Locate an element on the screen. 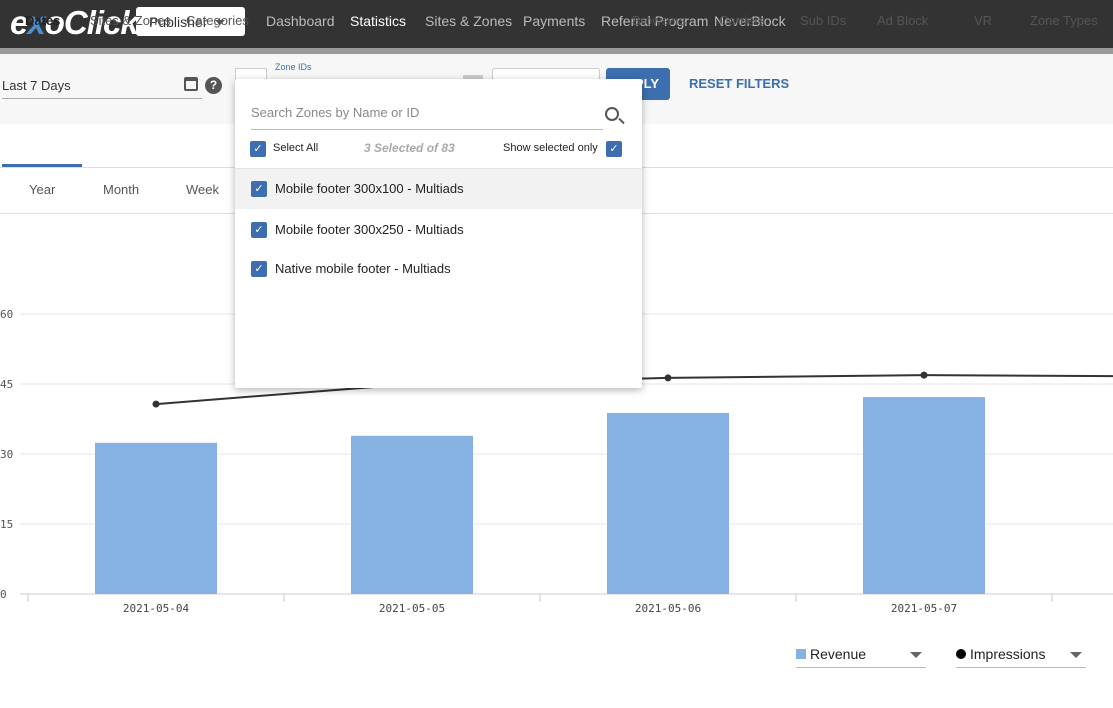  impressions-metric-select: Impressions is located at coordinates (1021, 657).